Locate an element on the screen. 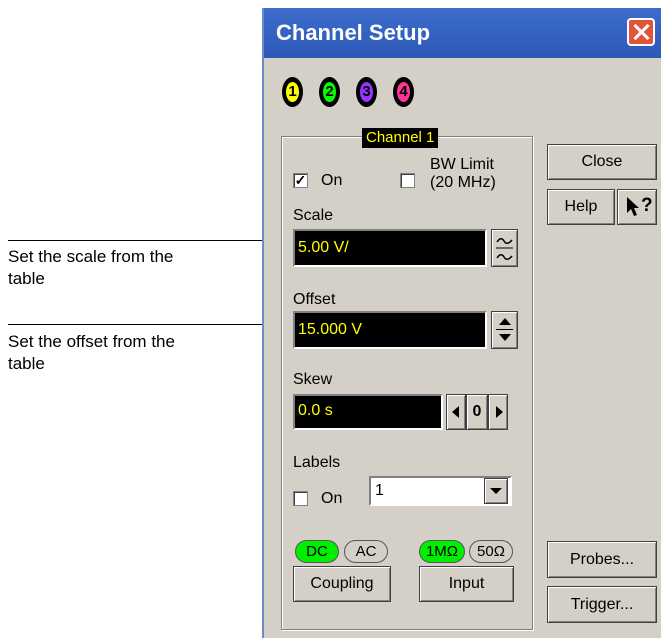 The height and width of the screenshot is (638, 661). scale-fine-adjust-icon is located at coordinates (504, 249).